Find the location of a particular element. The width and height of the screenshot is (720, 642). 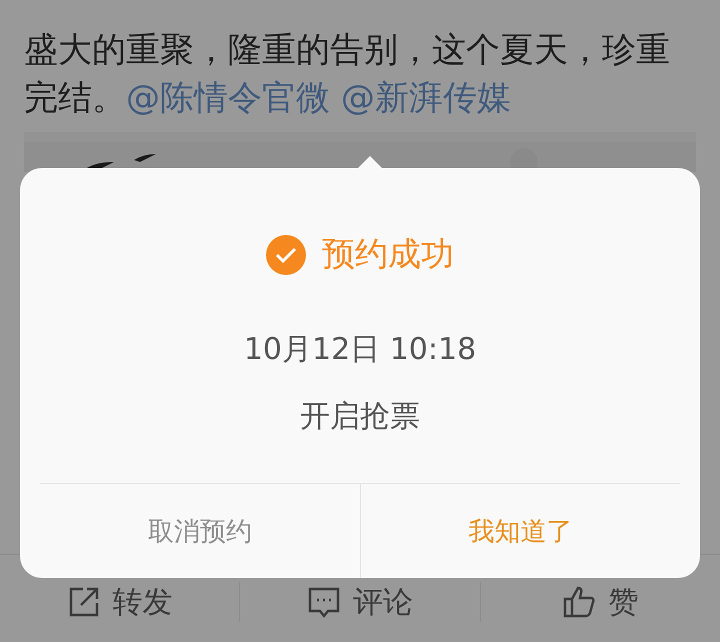

action-label: 转发 is located at coordinates (142, 602).